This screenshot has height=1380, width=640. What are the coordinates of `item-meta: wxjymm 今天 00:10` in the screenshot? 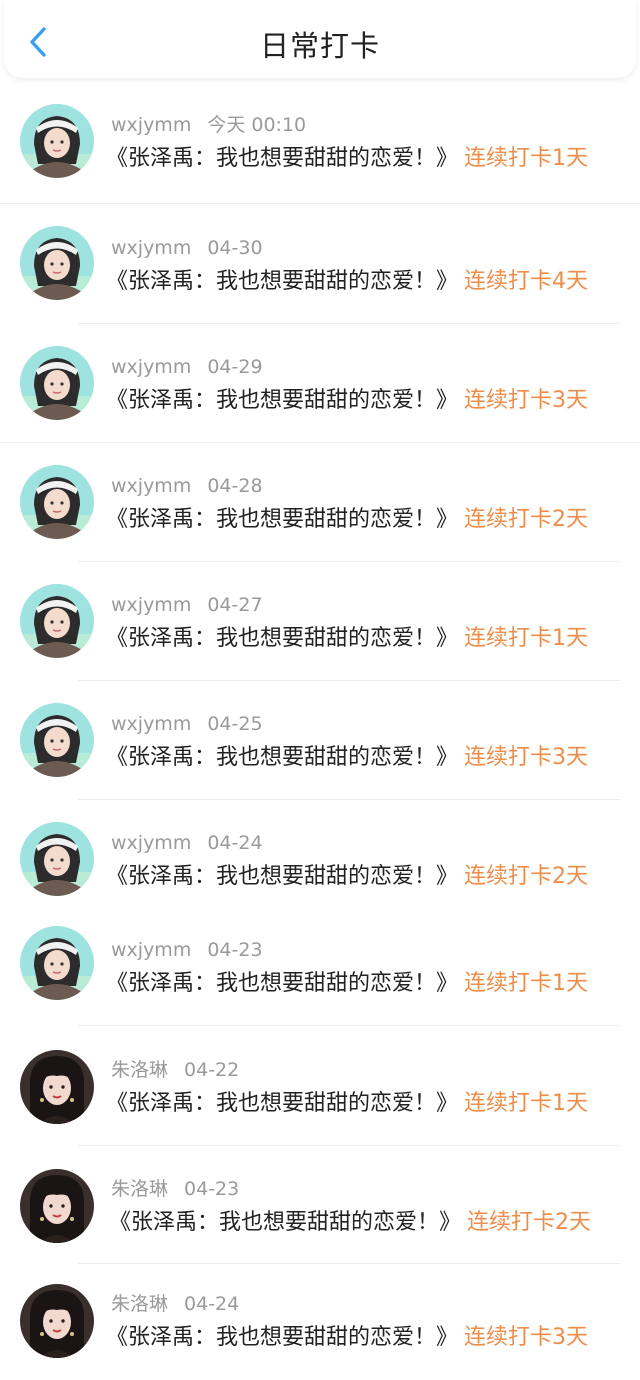 It's located at (208, 125).